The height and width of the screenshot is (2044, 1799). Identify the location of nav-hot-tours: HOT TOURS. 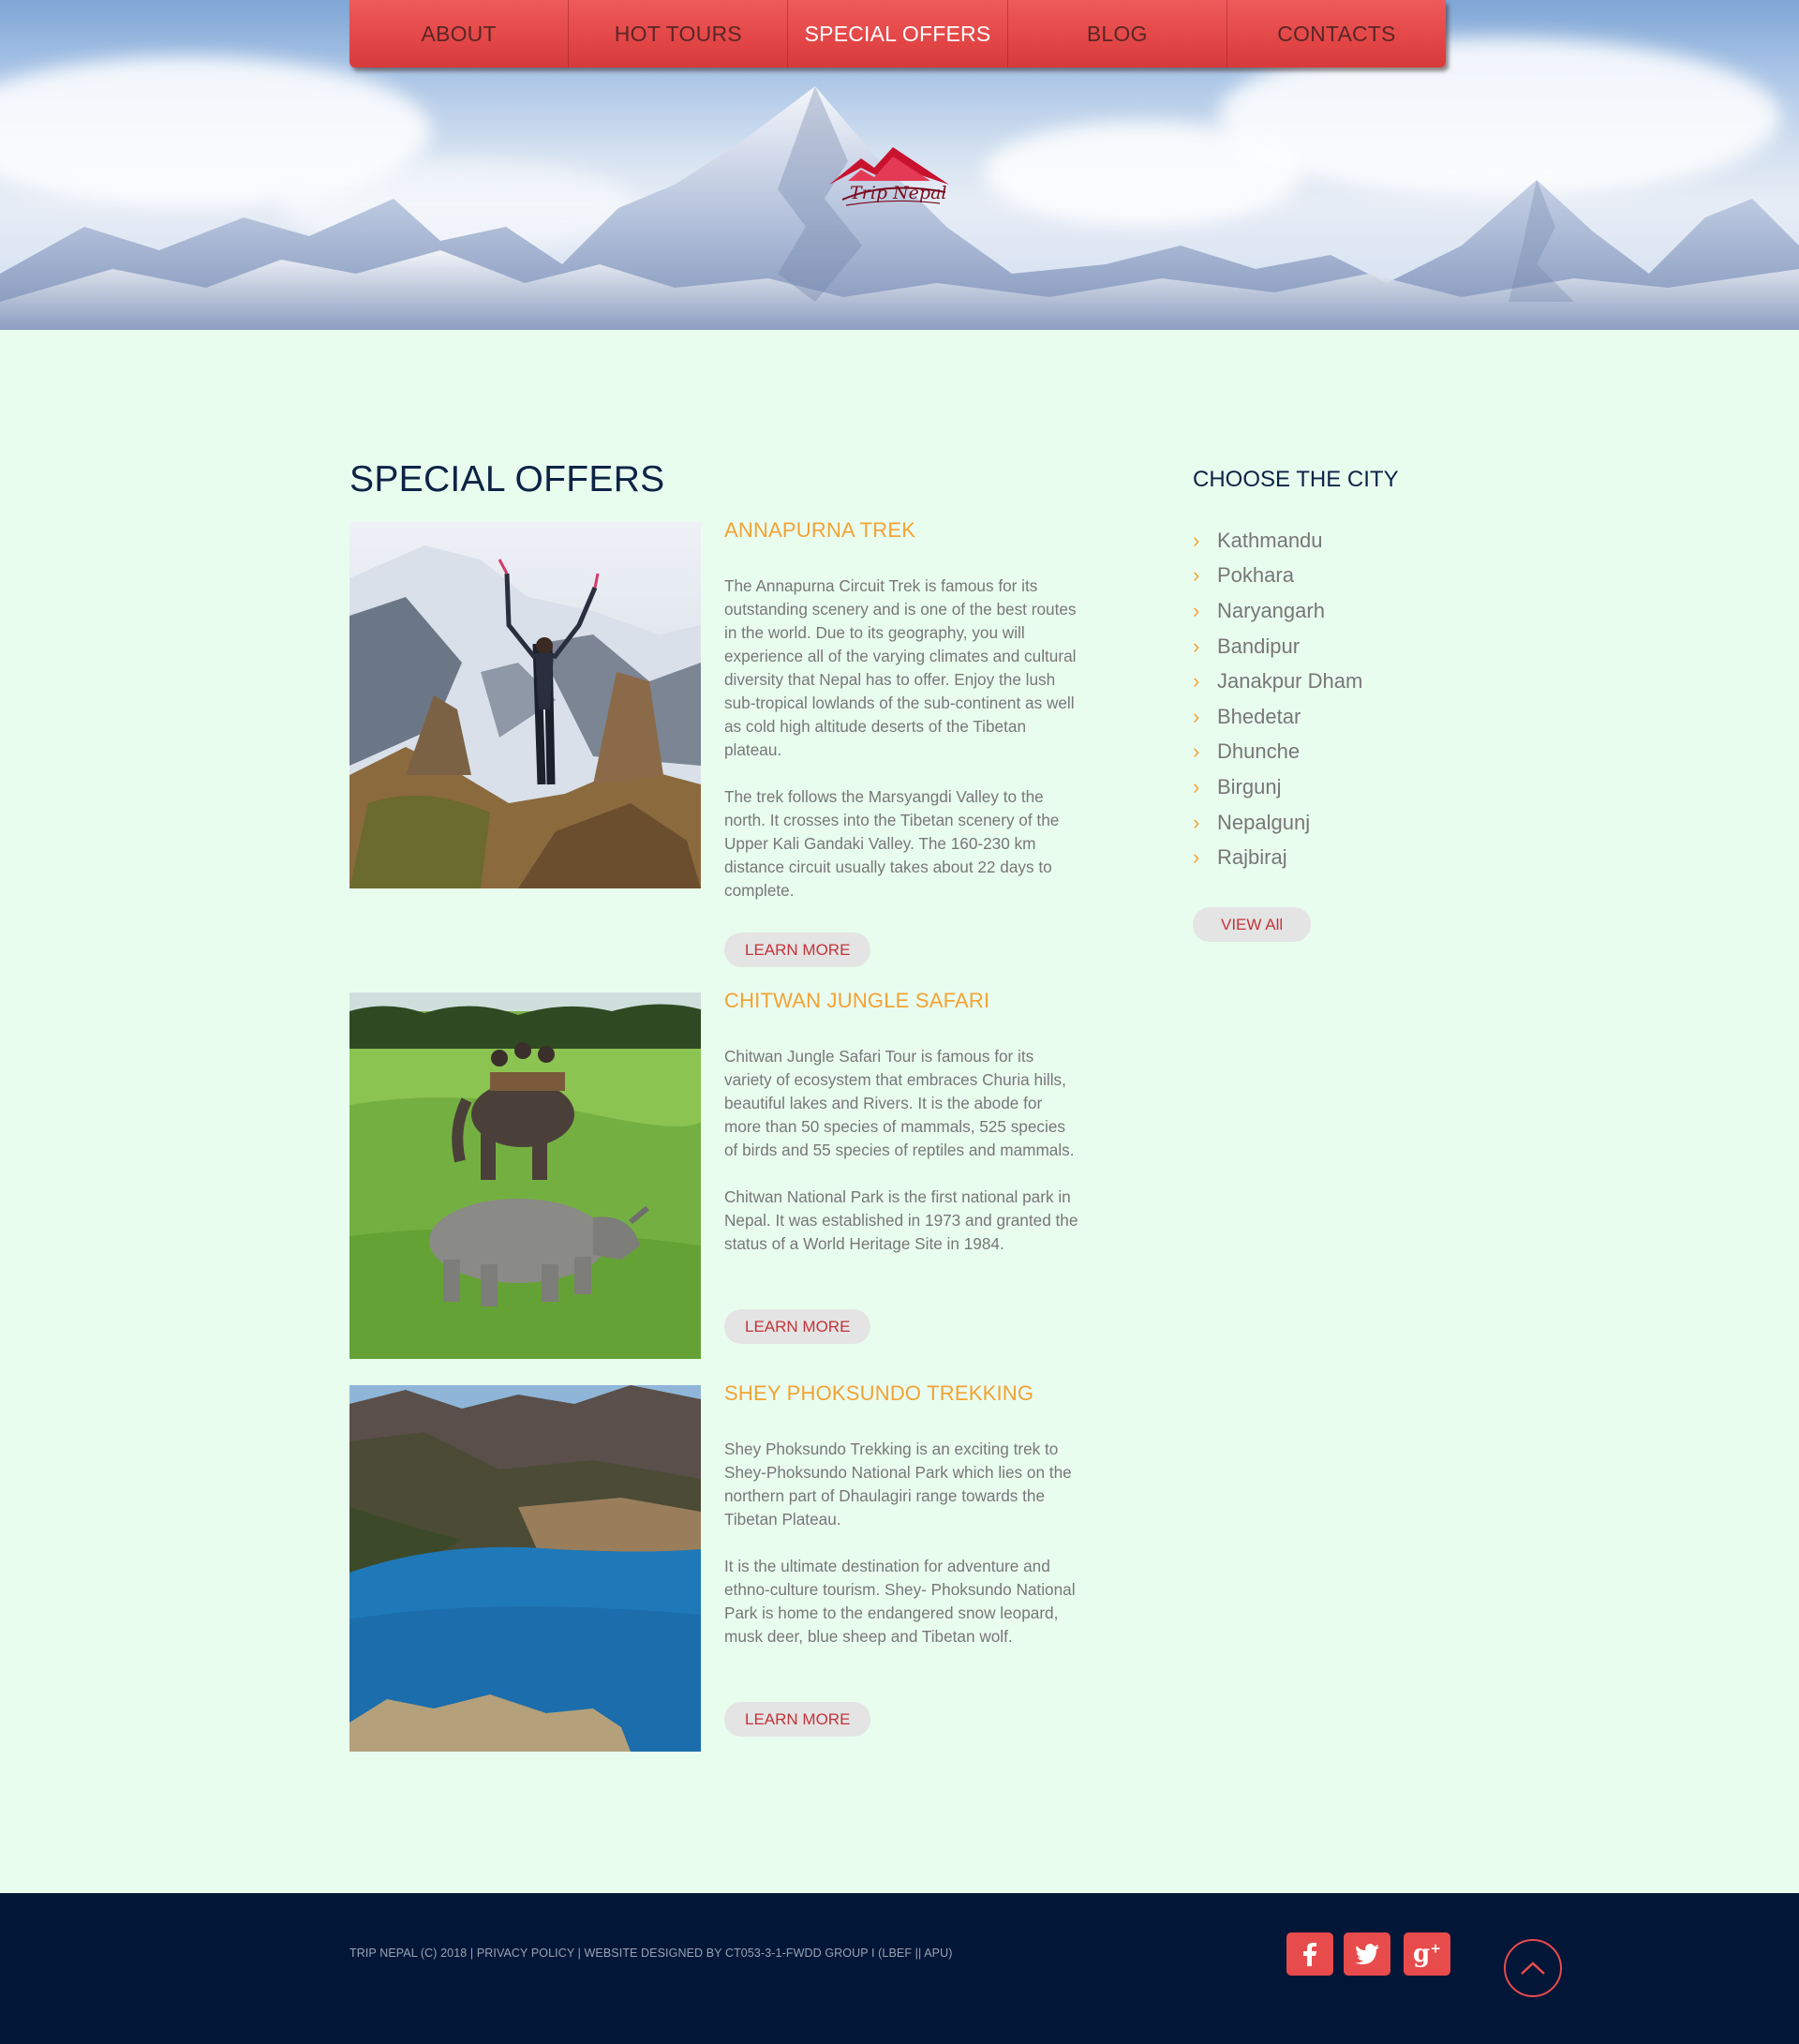
(679, 33).